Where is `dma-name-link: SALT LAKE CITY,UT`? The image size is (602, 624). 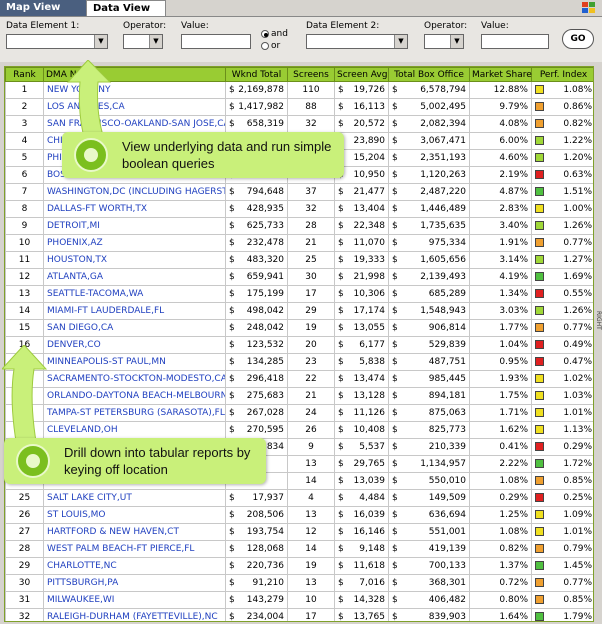
dma-name-link: SALT LAKE CITY,UT is located at coordinates (134, 498).